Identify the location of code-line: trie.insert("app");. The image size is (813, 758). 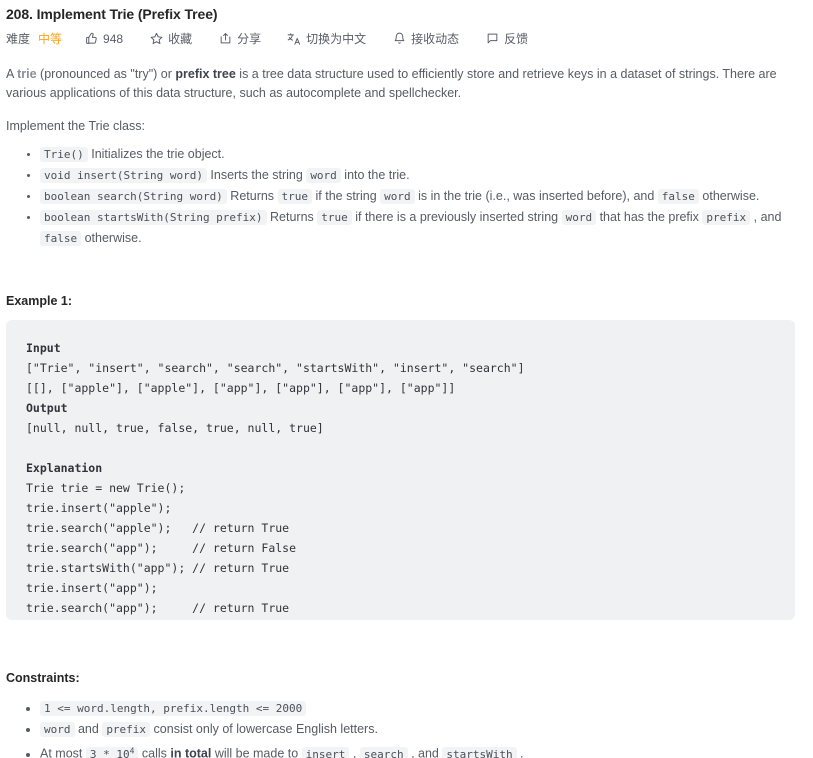
(92, 588).